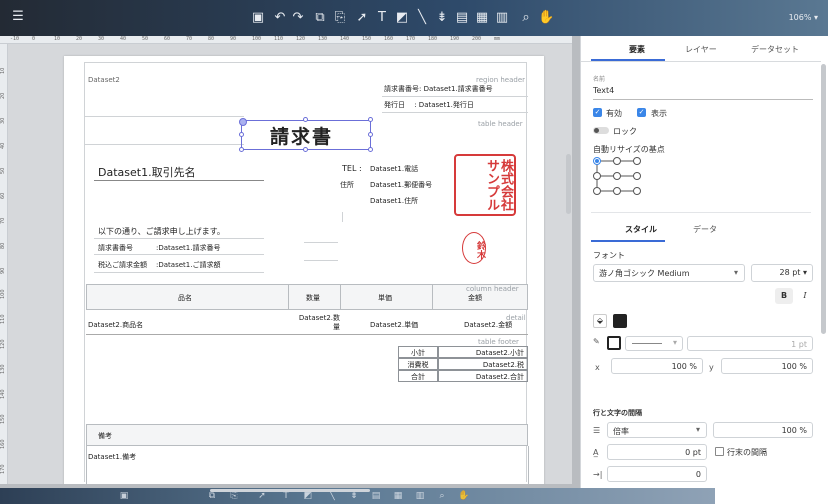 The height and width of the screenshot is (504, 828). I want to click on line-tool-icon: ╲, so click(422, 18).